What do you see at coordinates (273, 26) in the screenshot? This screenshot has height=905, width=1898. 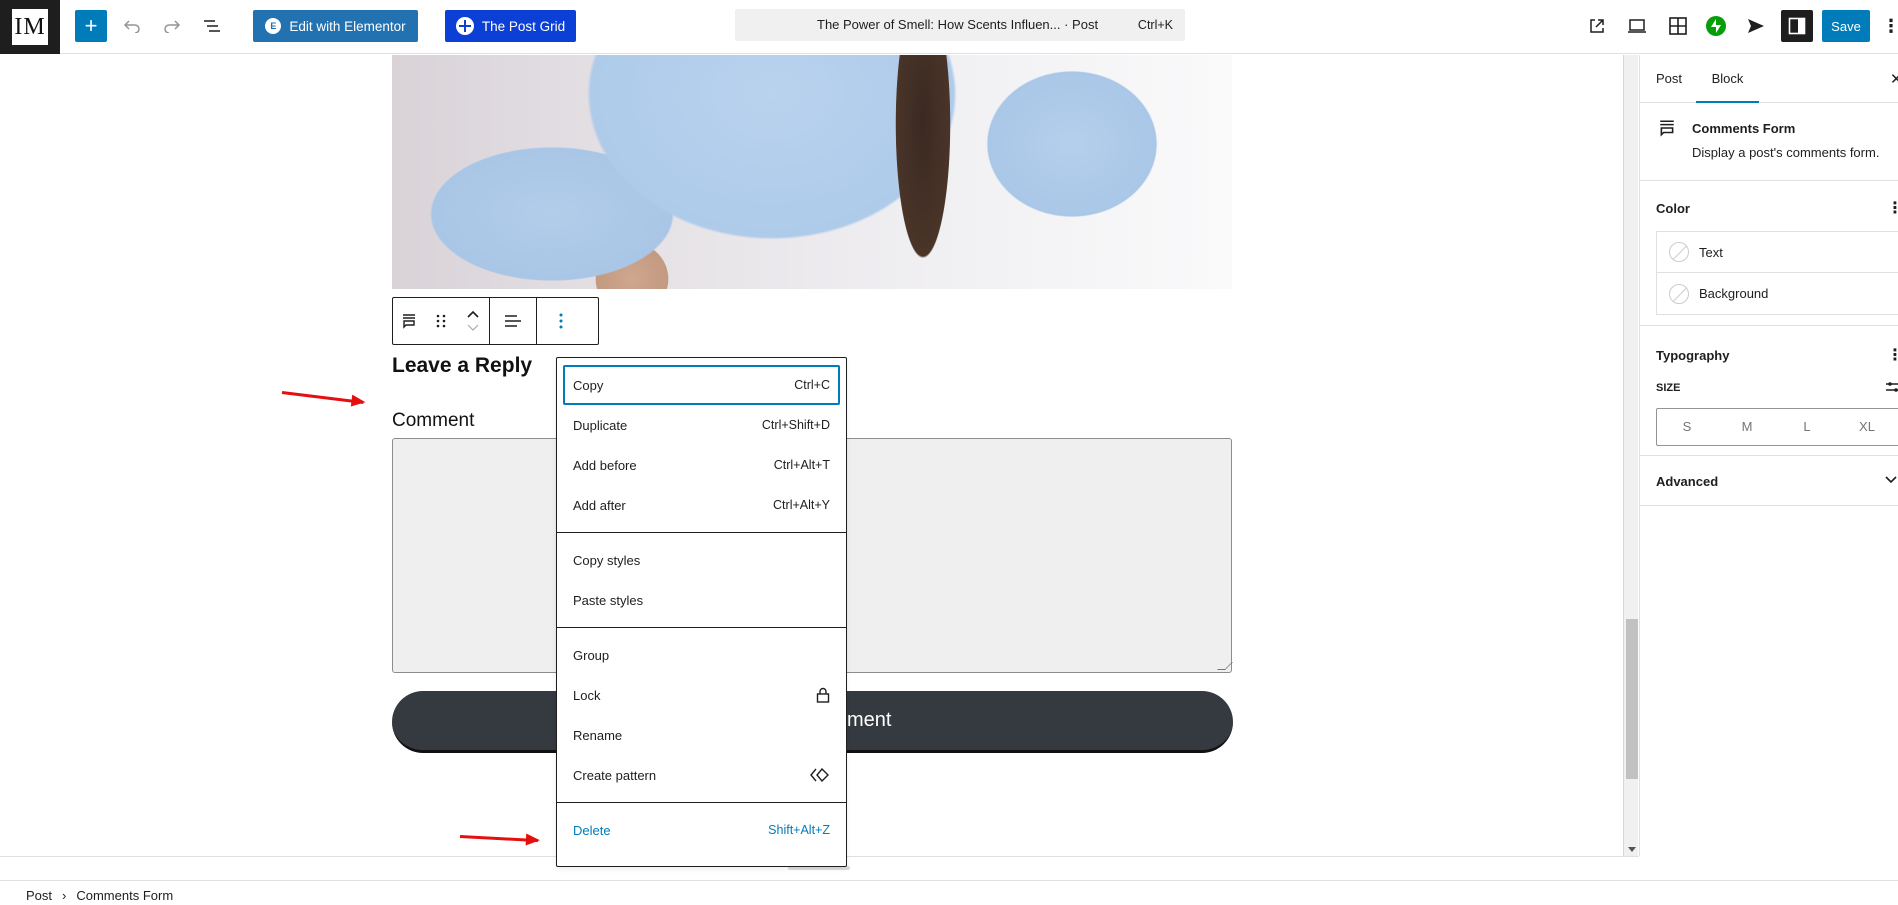 I see `elementor-icon: E` at bounding box center [273, 26].